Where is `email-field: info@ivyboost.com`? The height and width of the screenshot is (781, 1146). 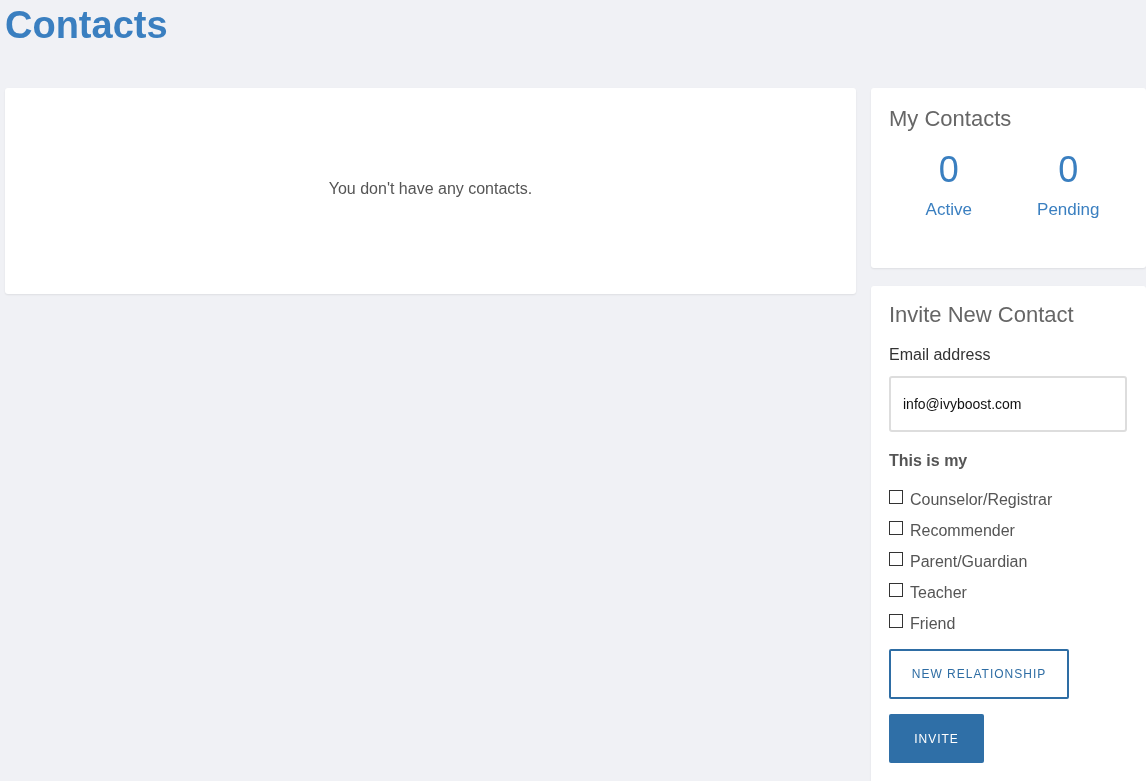 email-field: info@ivyboost.com is located at coordinates (1008, 404).